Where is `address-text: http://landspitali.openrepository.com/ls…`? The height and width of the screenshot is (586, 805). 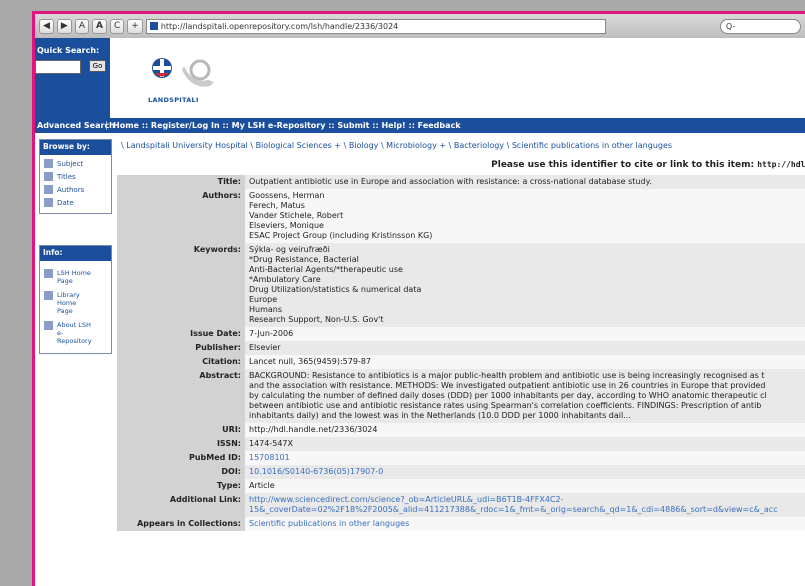 address-text: http://landspitali.openrepository.com/ls… is located at coordinates (279, 26).